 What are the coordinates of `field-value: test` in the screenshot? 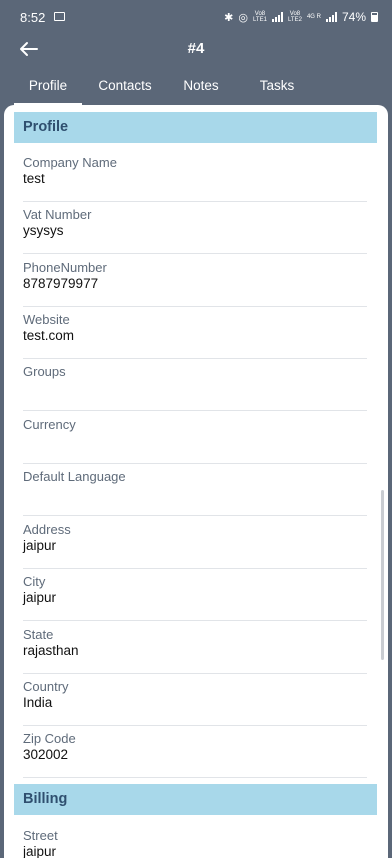 It's located at (34, 178).